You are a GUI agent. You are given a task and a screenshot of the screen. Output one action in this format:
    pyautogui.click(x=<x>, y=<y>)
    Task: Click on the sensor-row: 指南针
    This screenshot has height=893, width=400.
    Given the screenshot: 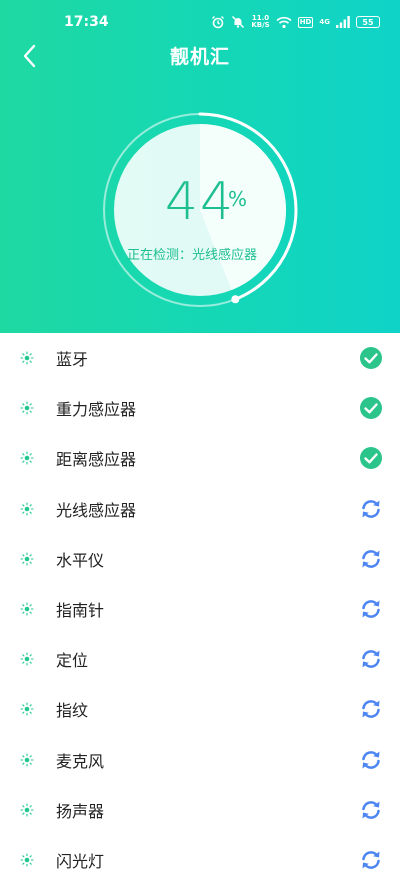 What is the action you would take?
    pyautogui.click(x=200, y=609)
    